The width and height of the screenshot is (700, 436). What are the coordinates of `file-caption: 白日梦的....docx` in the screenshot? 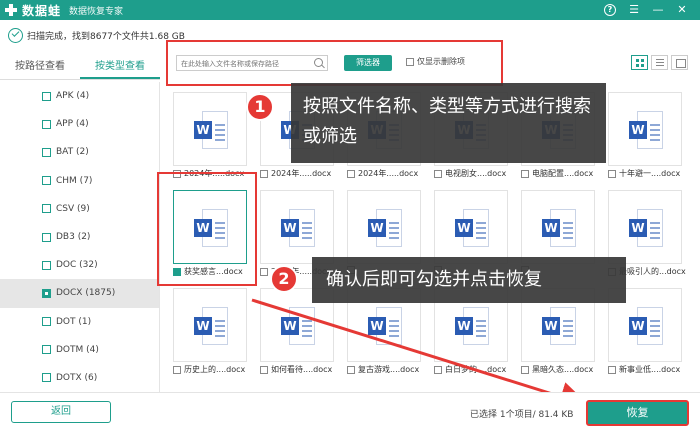 It's located at (473, 369).